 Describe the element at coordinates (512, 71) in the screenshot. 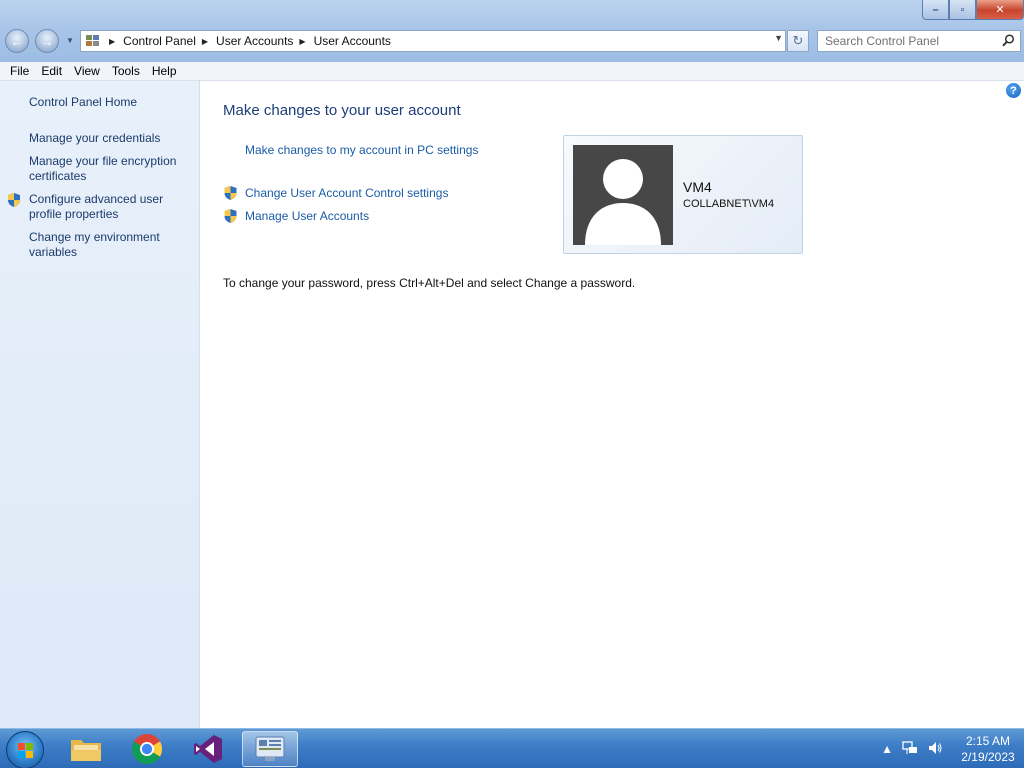

I see `menu-bar: File Edit View Tools Help` at that location.